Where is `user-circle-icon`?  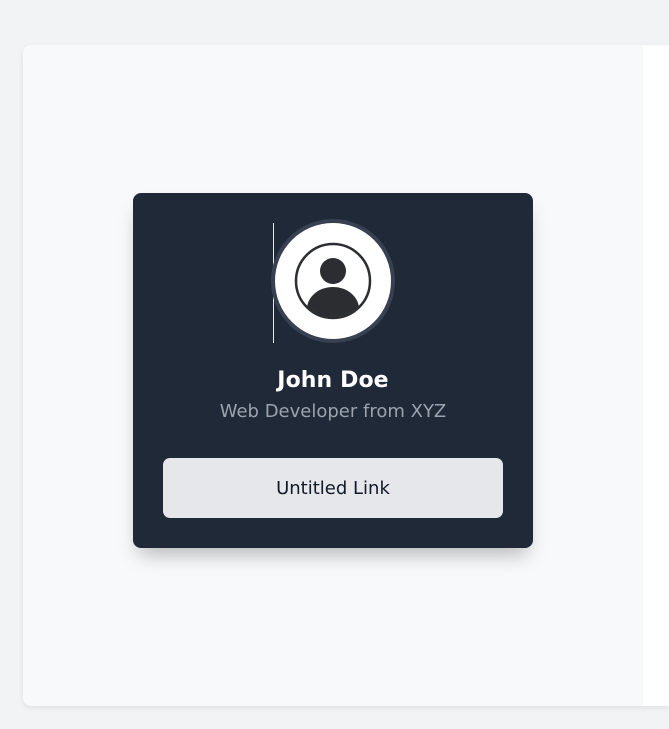 user-circle-icon is located at coordinates (333, 281).